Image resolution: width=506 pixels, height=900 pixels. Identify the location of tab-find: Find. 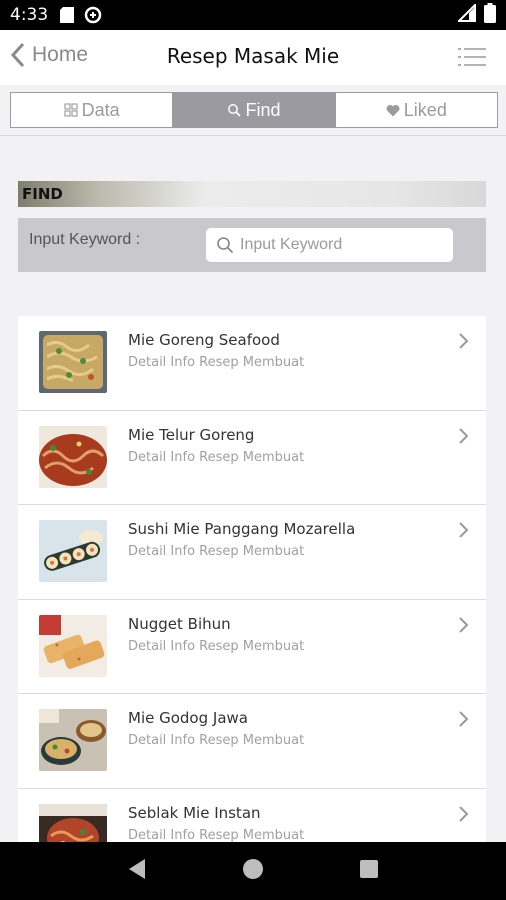
(254, 110).